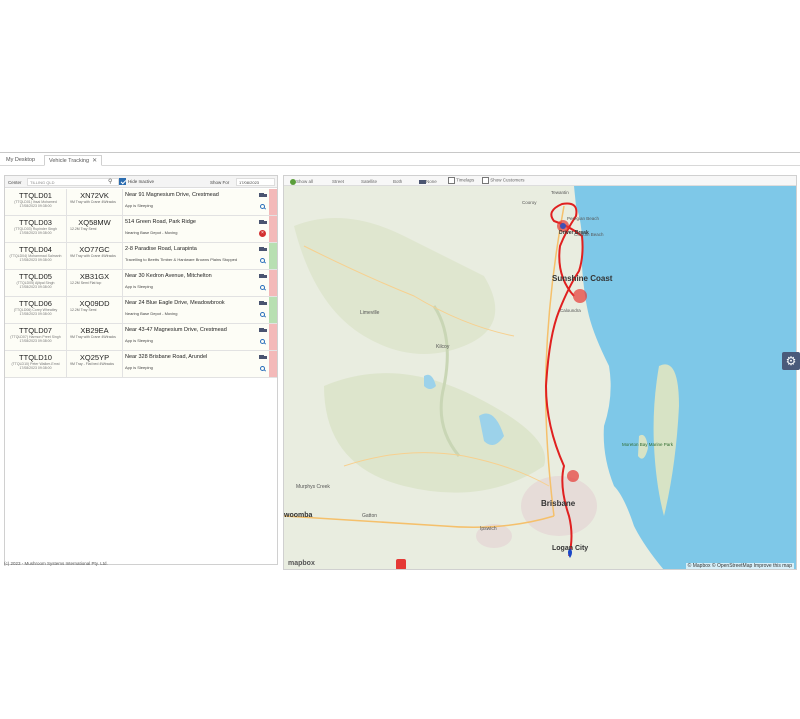 This screenshot has width=800, height=719. What do you see at coordinates (176, 330) in the screenshot?
I see `vehicle-location: Near 43-47 Magnesium Drive, Crestmead` at bounding box center [176, 330].